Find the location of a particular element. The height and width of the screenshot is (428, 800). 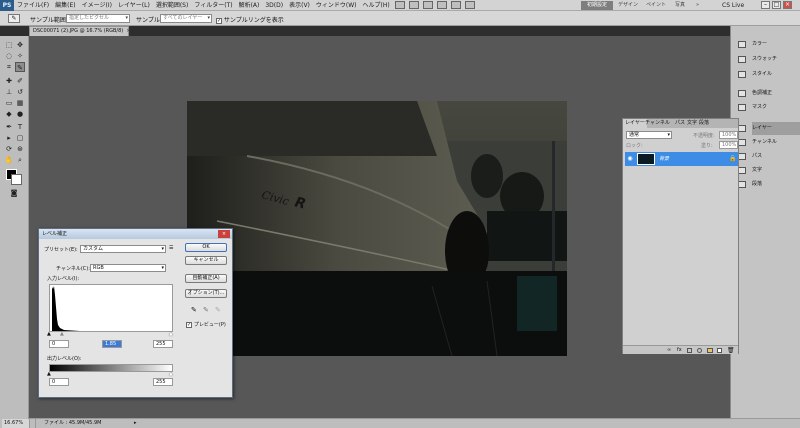

layer-row: ◉ 背景 🔒 is located at coordinates (681, 159).